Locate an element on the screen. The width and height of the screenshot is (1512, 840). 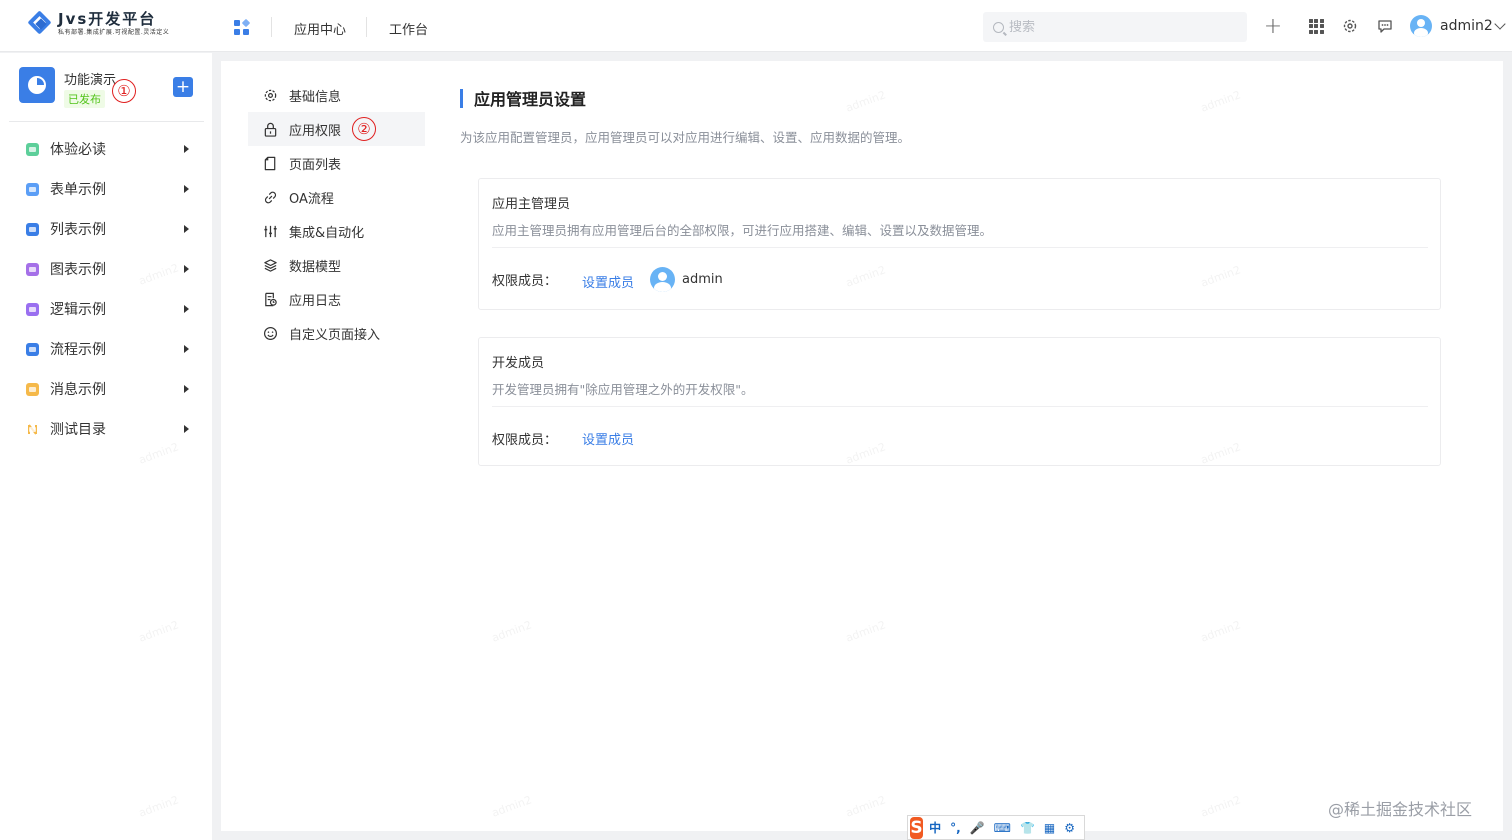
ime-logo: S is located at coordinates (917, 827).